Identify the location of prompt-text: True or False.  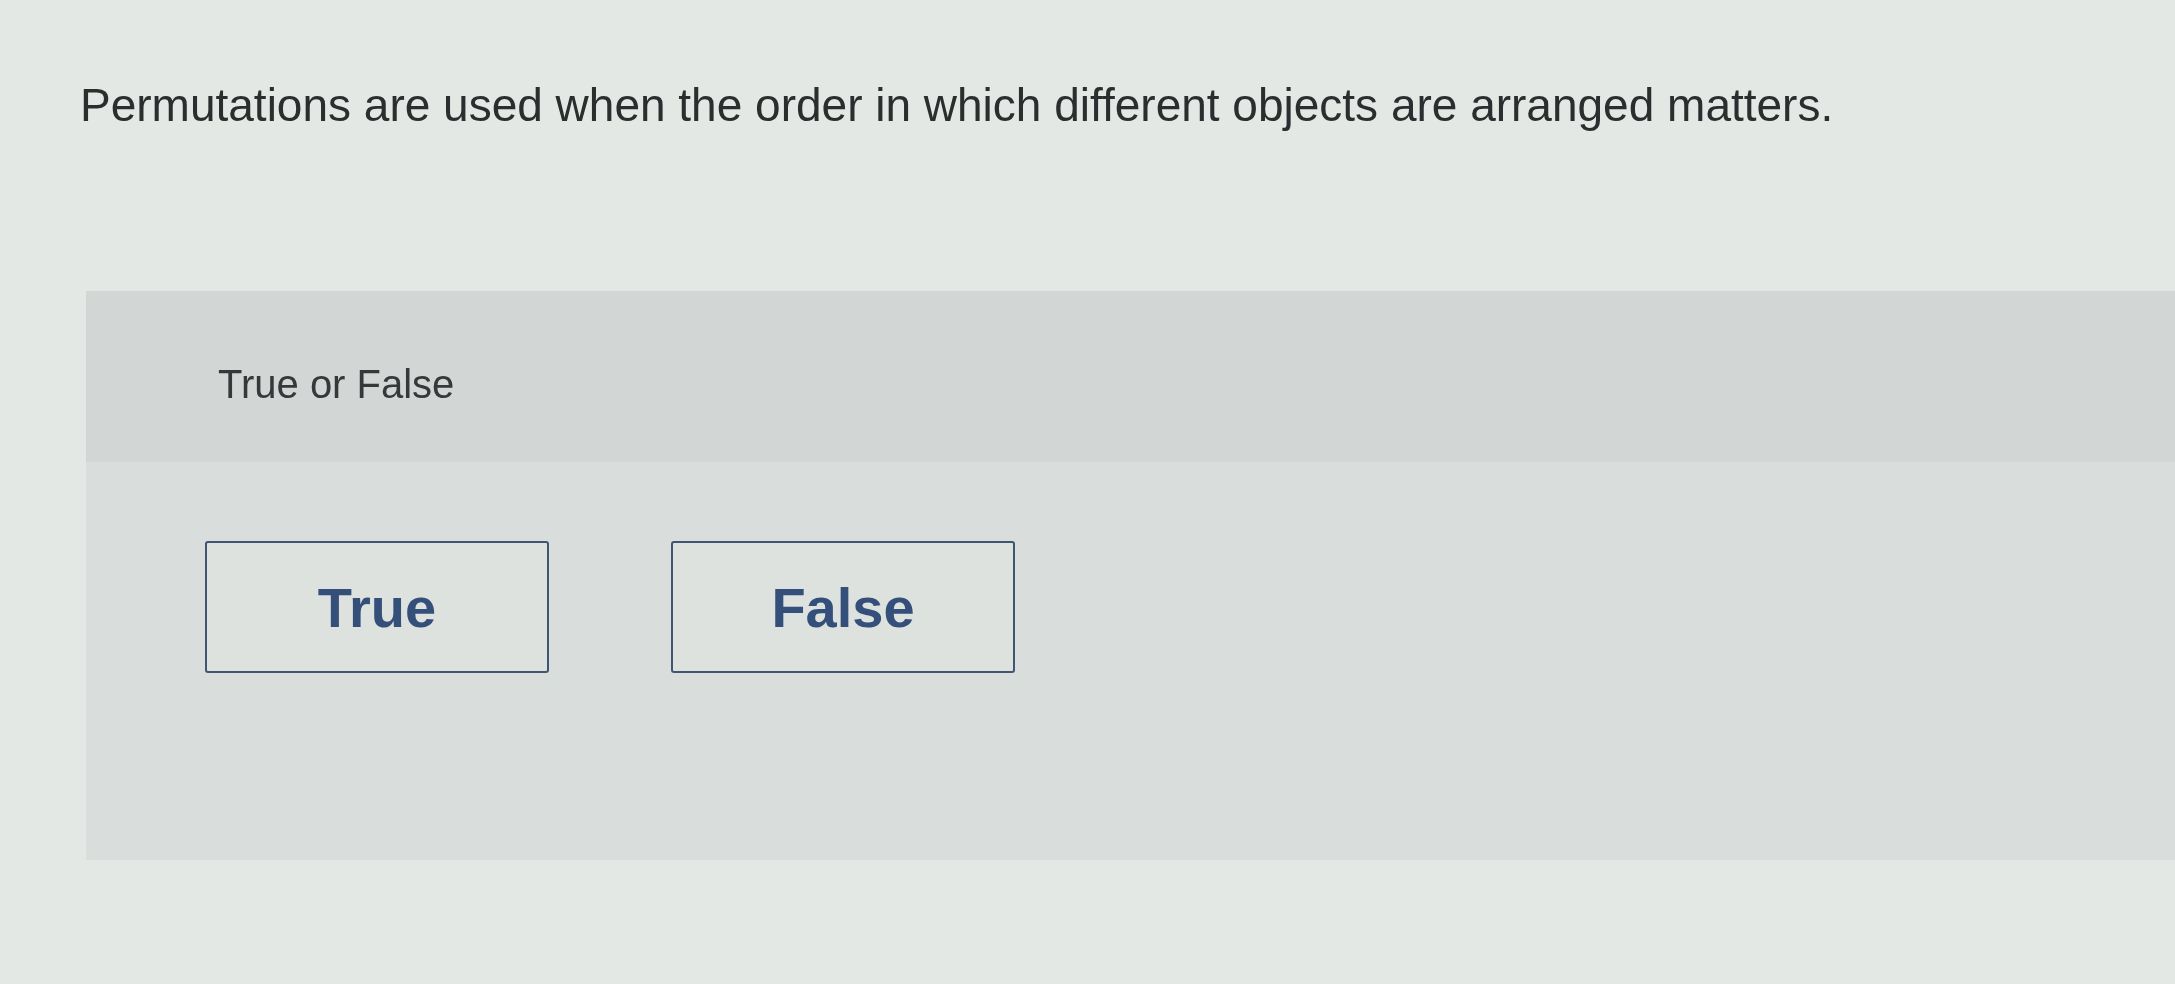
(336, 384).